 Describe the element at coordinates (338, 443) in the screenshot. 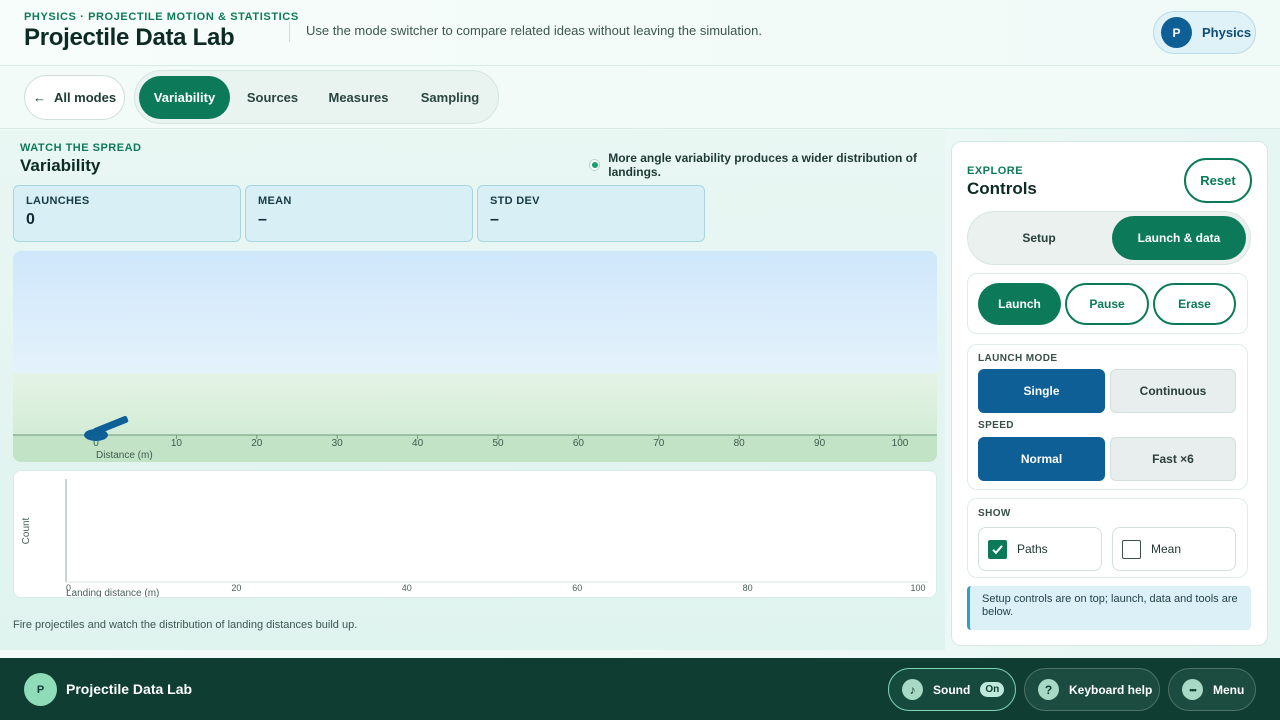

I see `distance-tick-label: 30` at that location.